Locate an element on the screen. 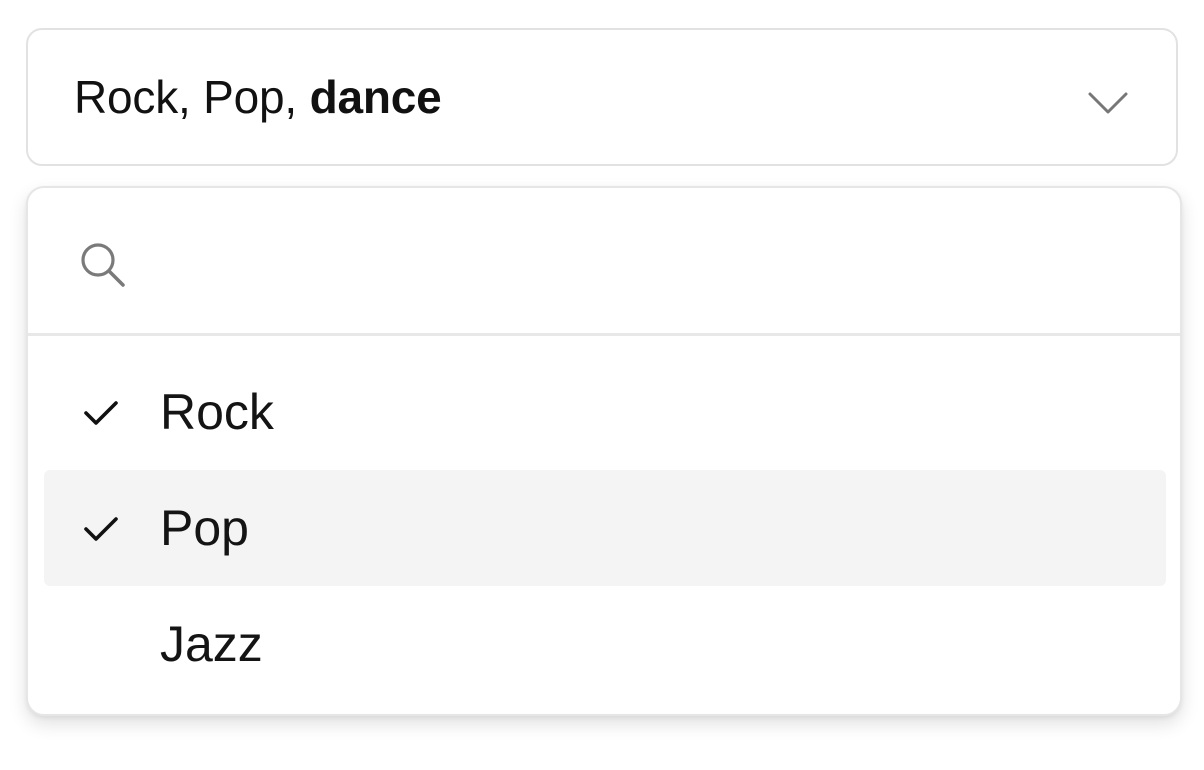 The height and width of the screenshot is (770, 1204). search-input is located at coordinates (640, 264).